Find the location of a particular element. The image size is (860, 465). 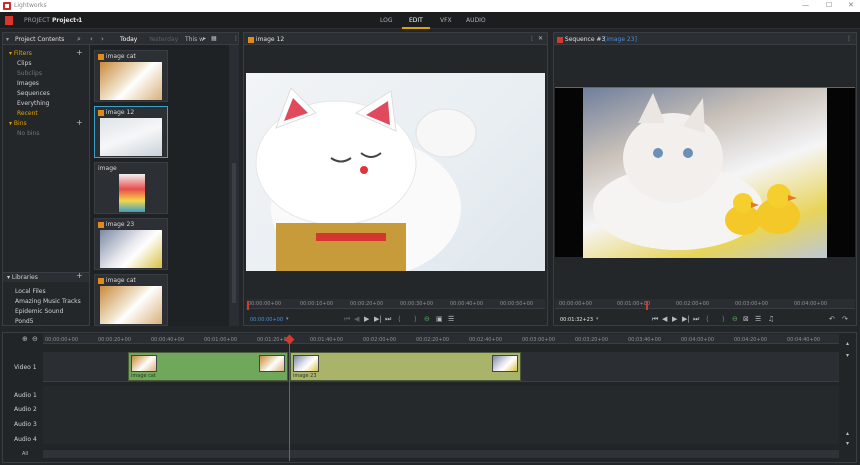

libraries-heading: ▾ Libraries is located at coordinates (22, 277).